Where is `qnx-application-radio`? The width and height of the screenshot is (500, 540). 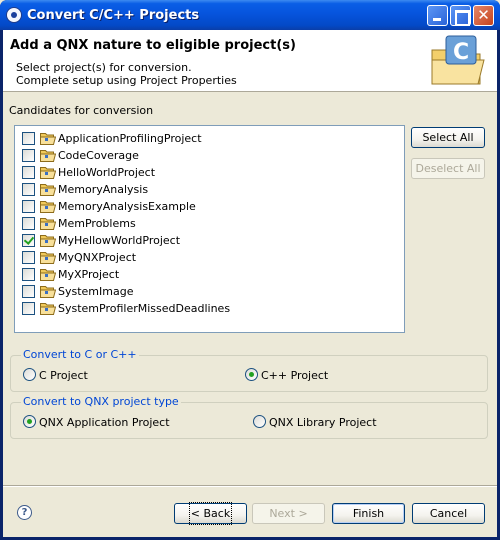
qnx-application-radio is located at coordinates (29, 421).